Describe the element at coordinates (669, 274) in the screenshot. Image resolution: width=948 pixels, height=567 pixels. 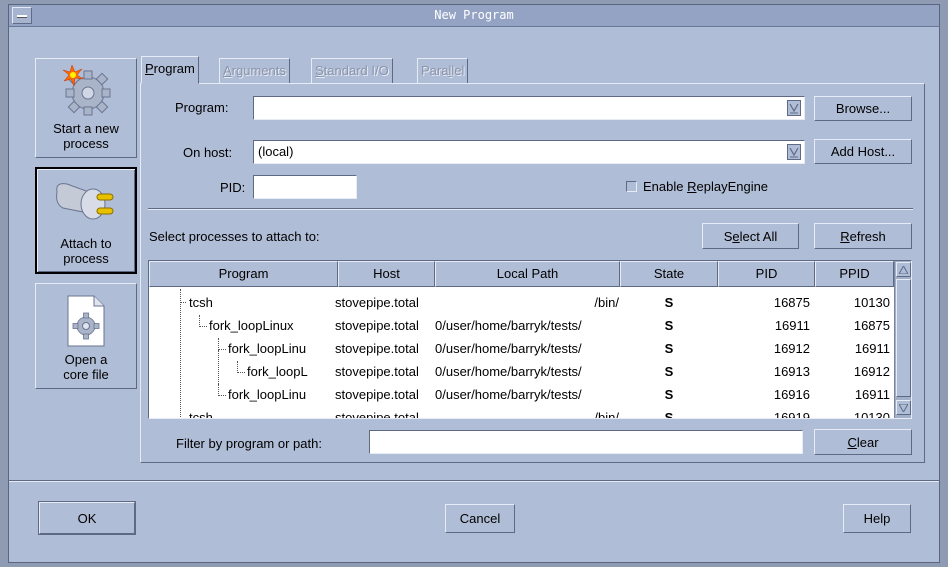
I see `col-header-state: State` at that location.